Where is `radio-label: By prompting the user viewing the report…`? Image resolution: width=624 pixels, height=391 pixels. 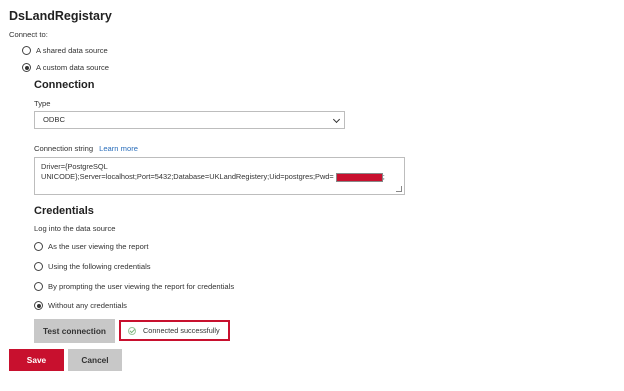 radio-label: By prompting the user viewing the report… is located at coordinates (141, 286).